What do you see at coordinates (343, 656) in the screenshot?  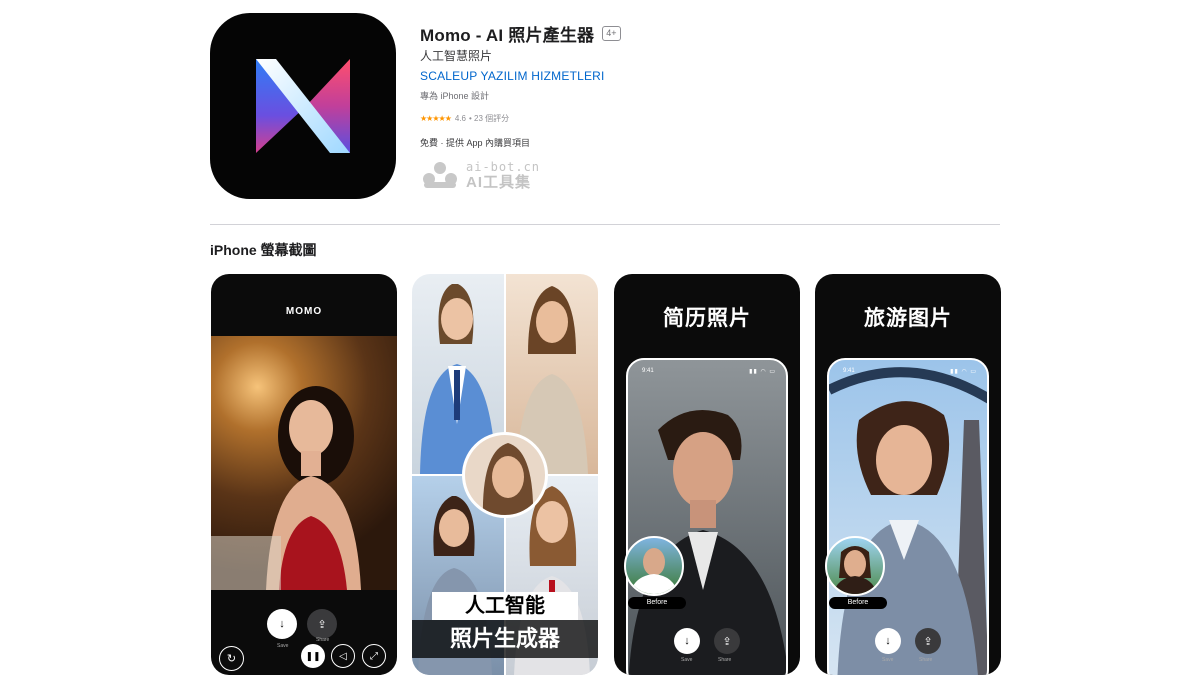 I see `mute-icon: ◁` at bounding box center [343, 656].